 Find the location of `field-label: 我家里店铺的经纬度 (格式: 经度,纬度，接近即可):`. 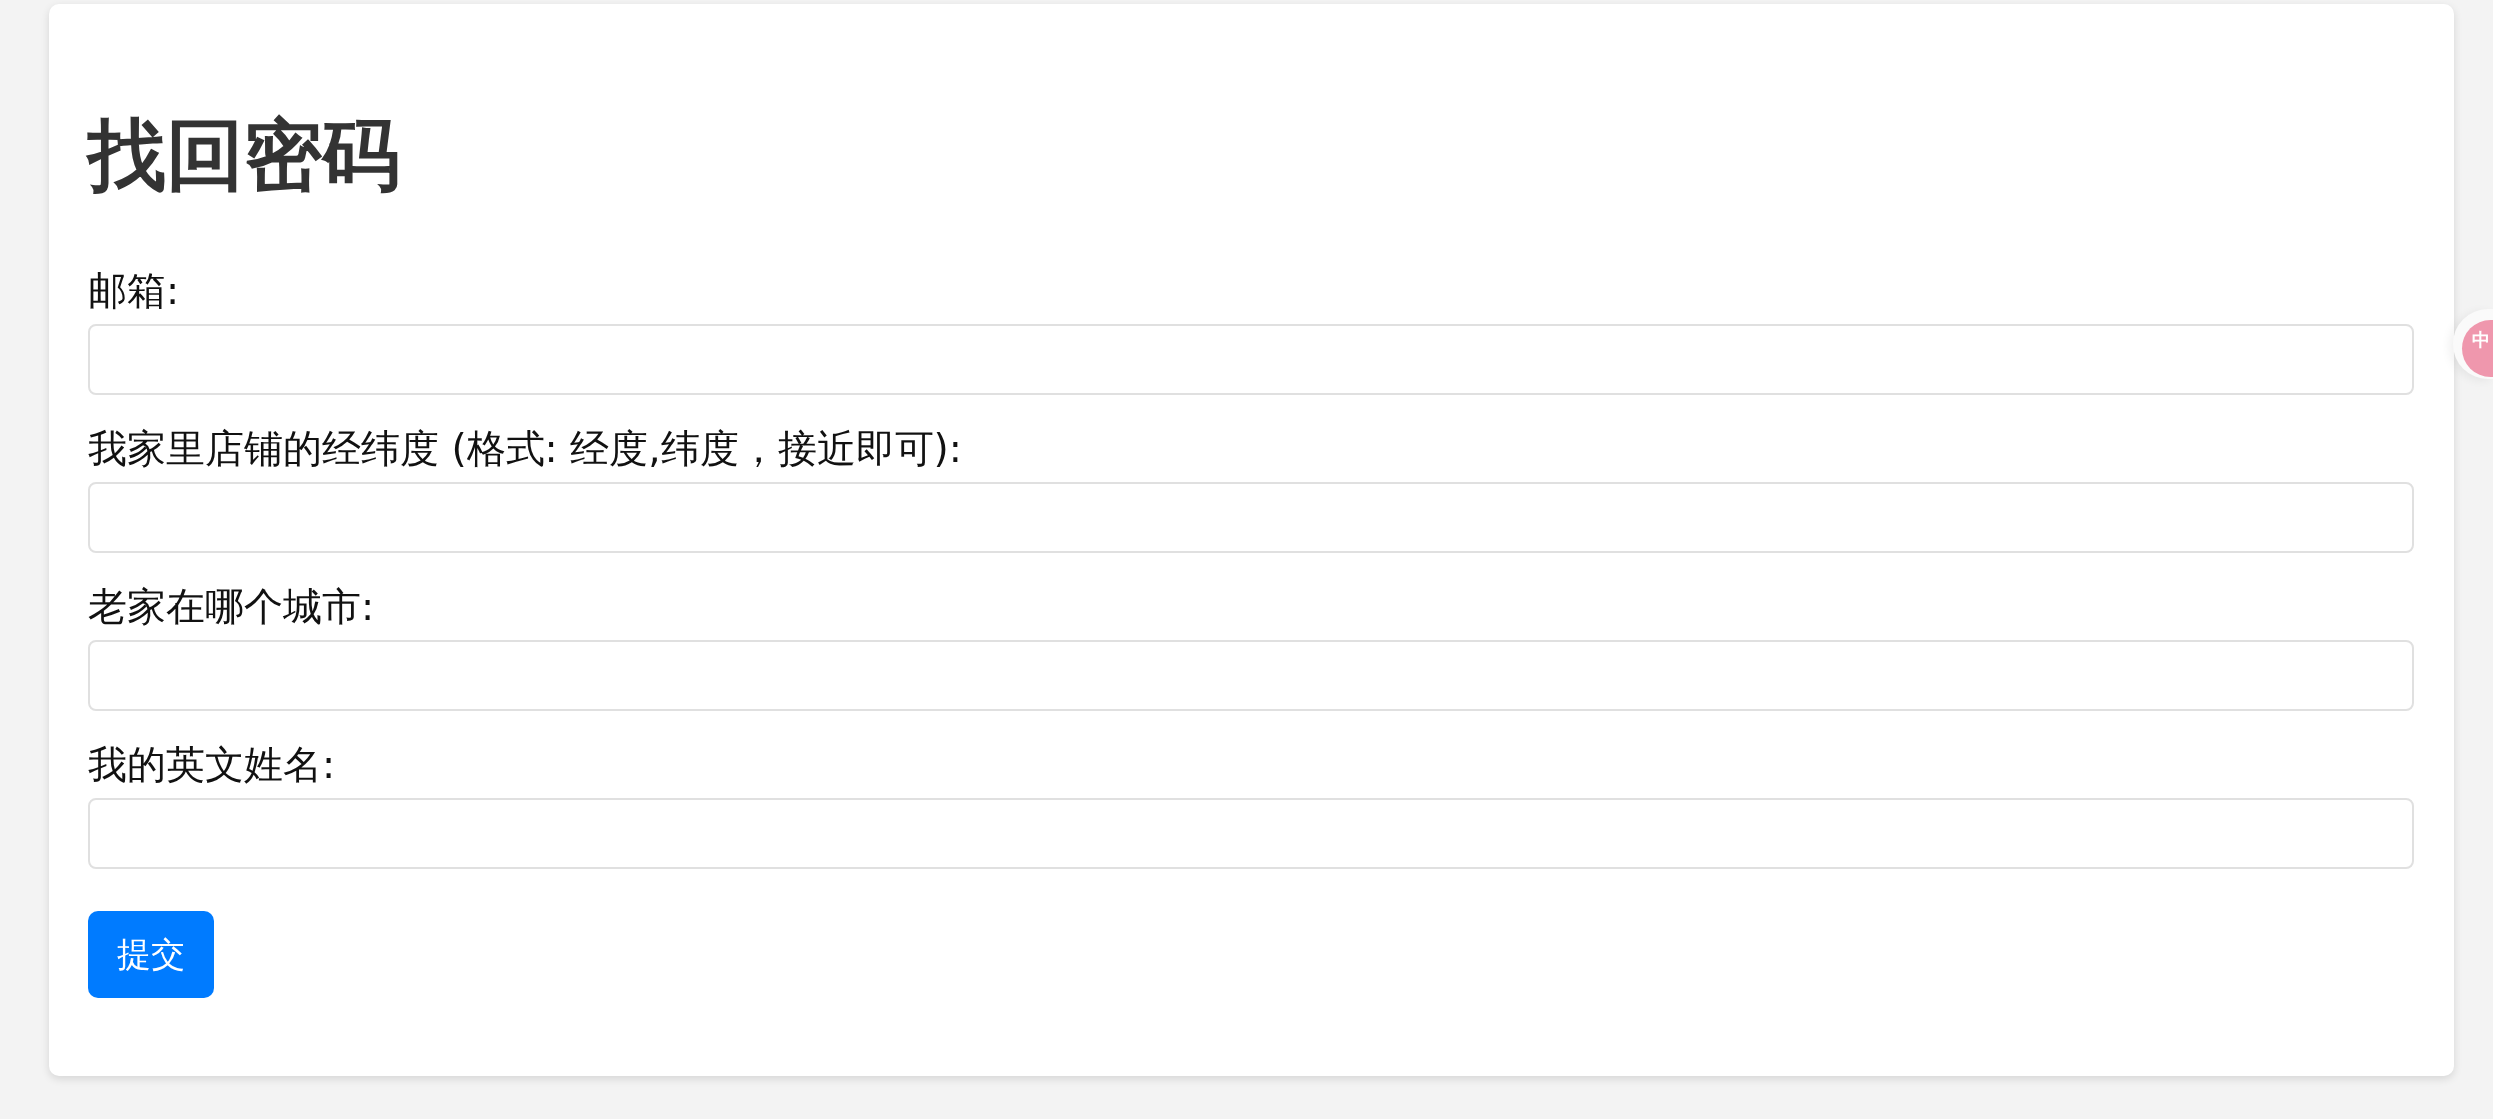

field-label: 我家里店铺的经纬度 (格式: 经度,纬度，接近即可): is located at coordinates (525, 449).